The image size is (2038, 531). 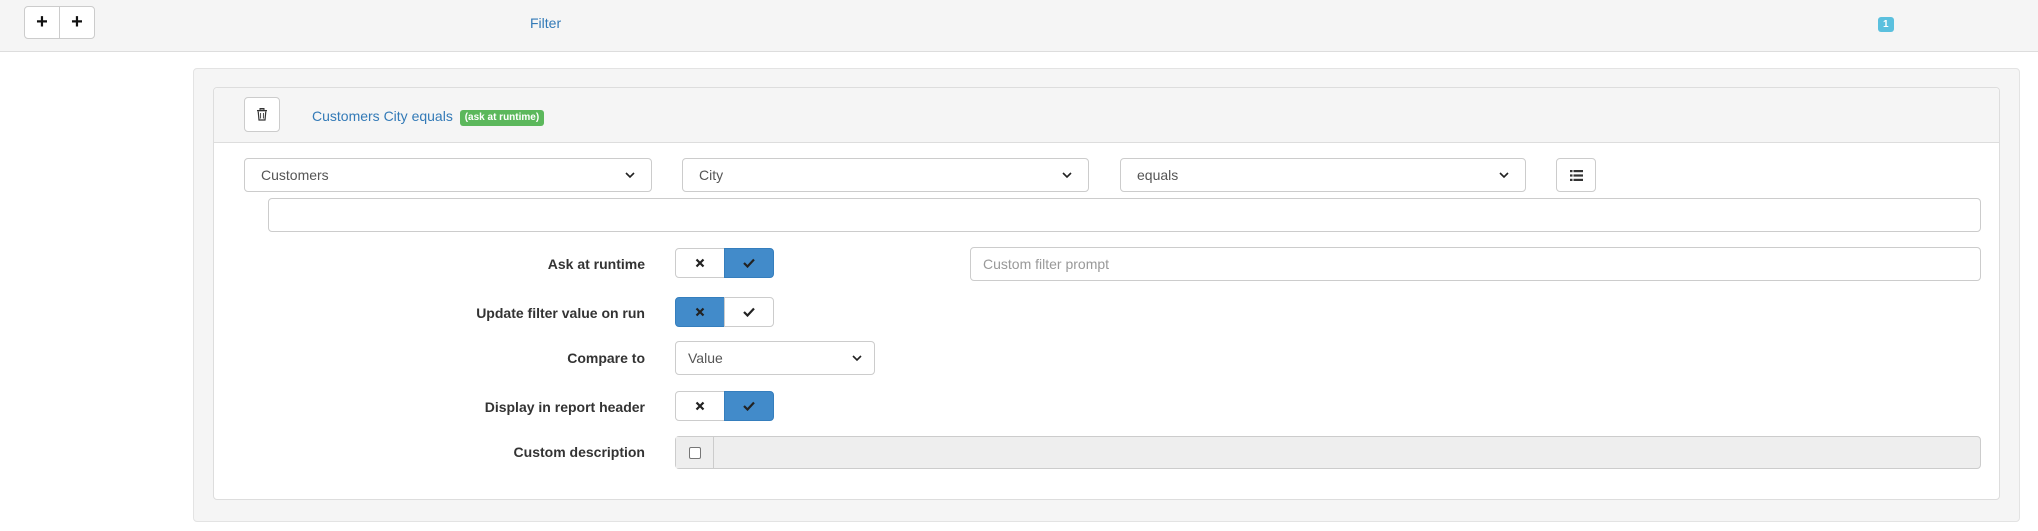 What do you see at coordinates (596, 264) in the screenshot?
I see `ask-at-runtime-label: Ask at runtime` at bounding box center [596, 264].